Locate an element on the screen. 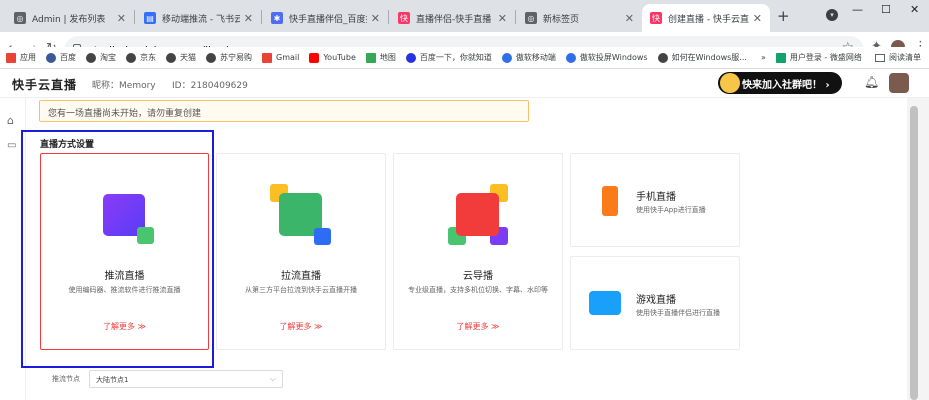 This screenshot has height=400, width=929. browser-tab: ◎ Admin | 发布列表 ✕ is located at coordinates (70, 18).